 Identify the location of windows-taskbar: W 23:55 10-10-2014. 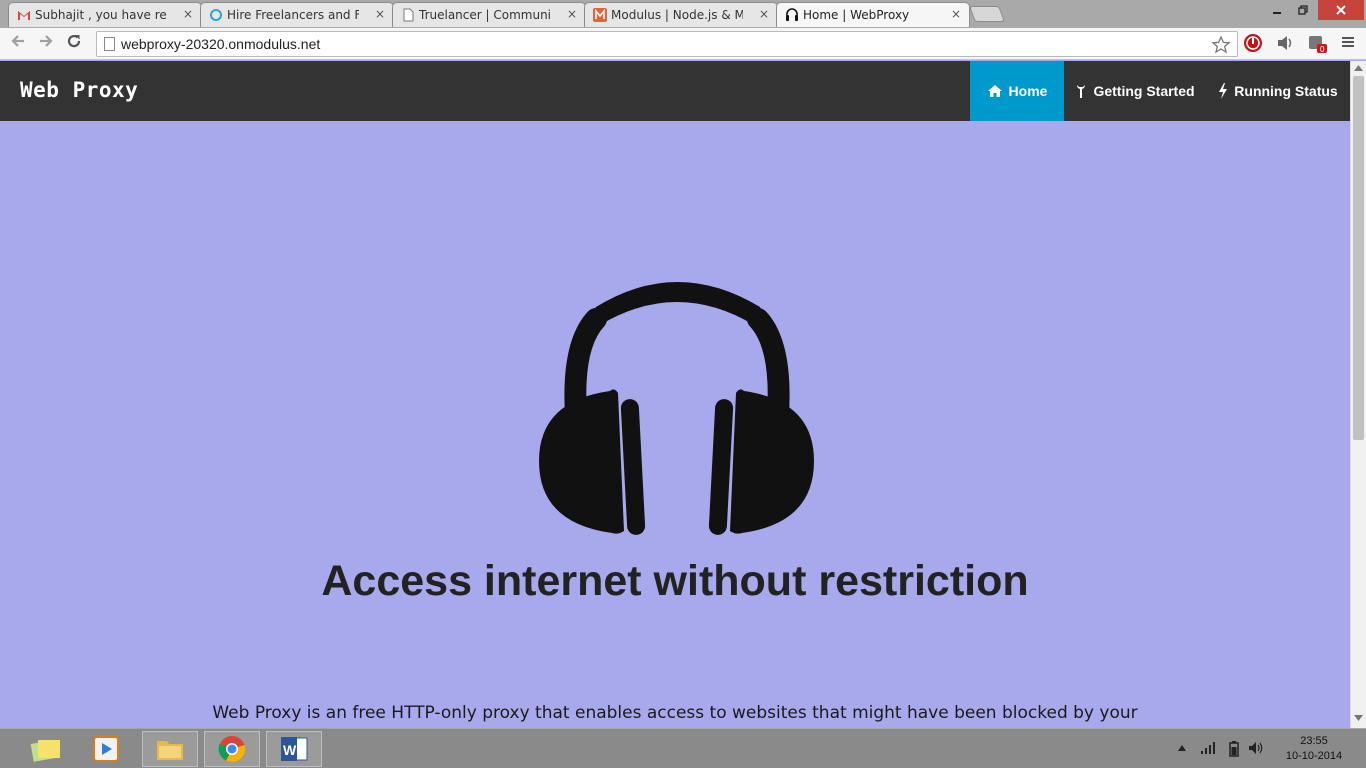
(683, 748).